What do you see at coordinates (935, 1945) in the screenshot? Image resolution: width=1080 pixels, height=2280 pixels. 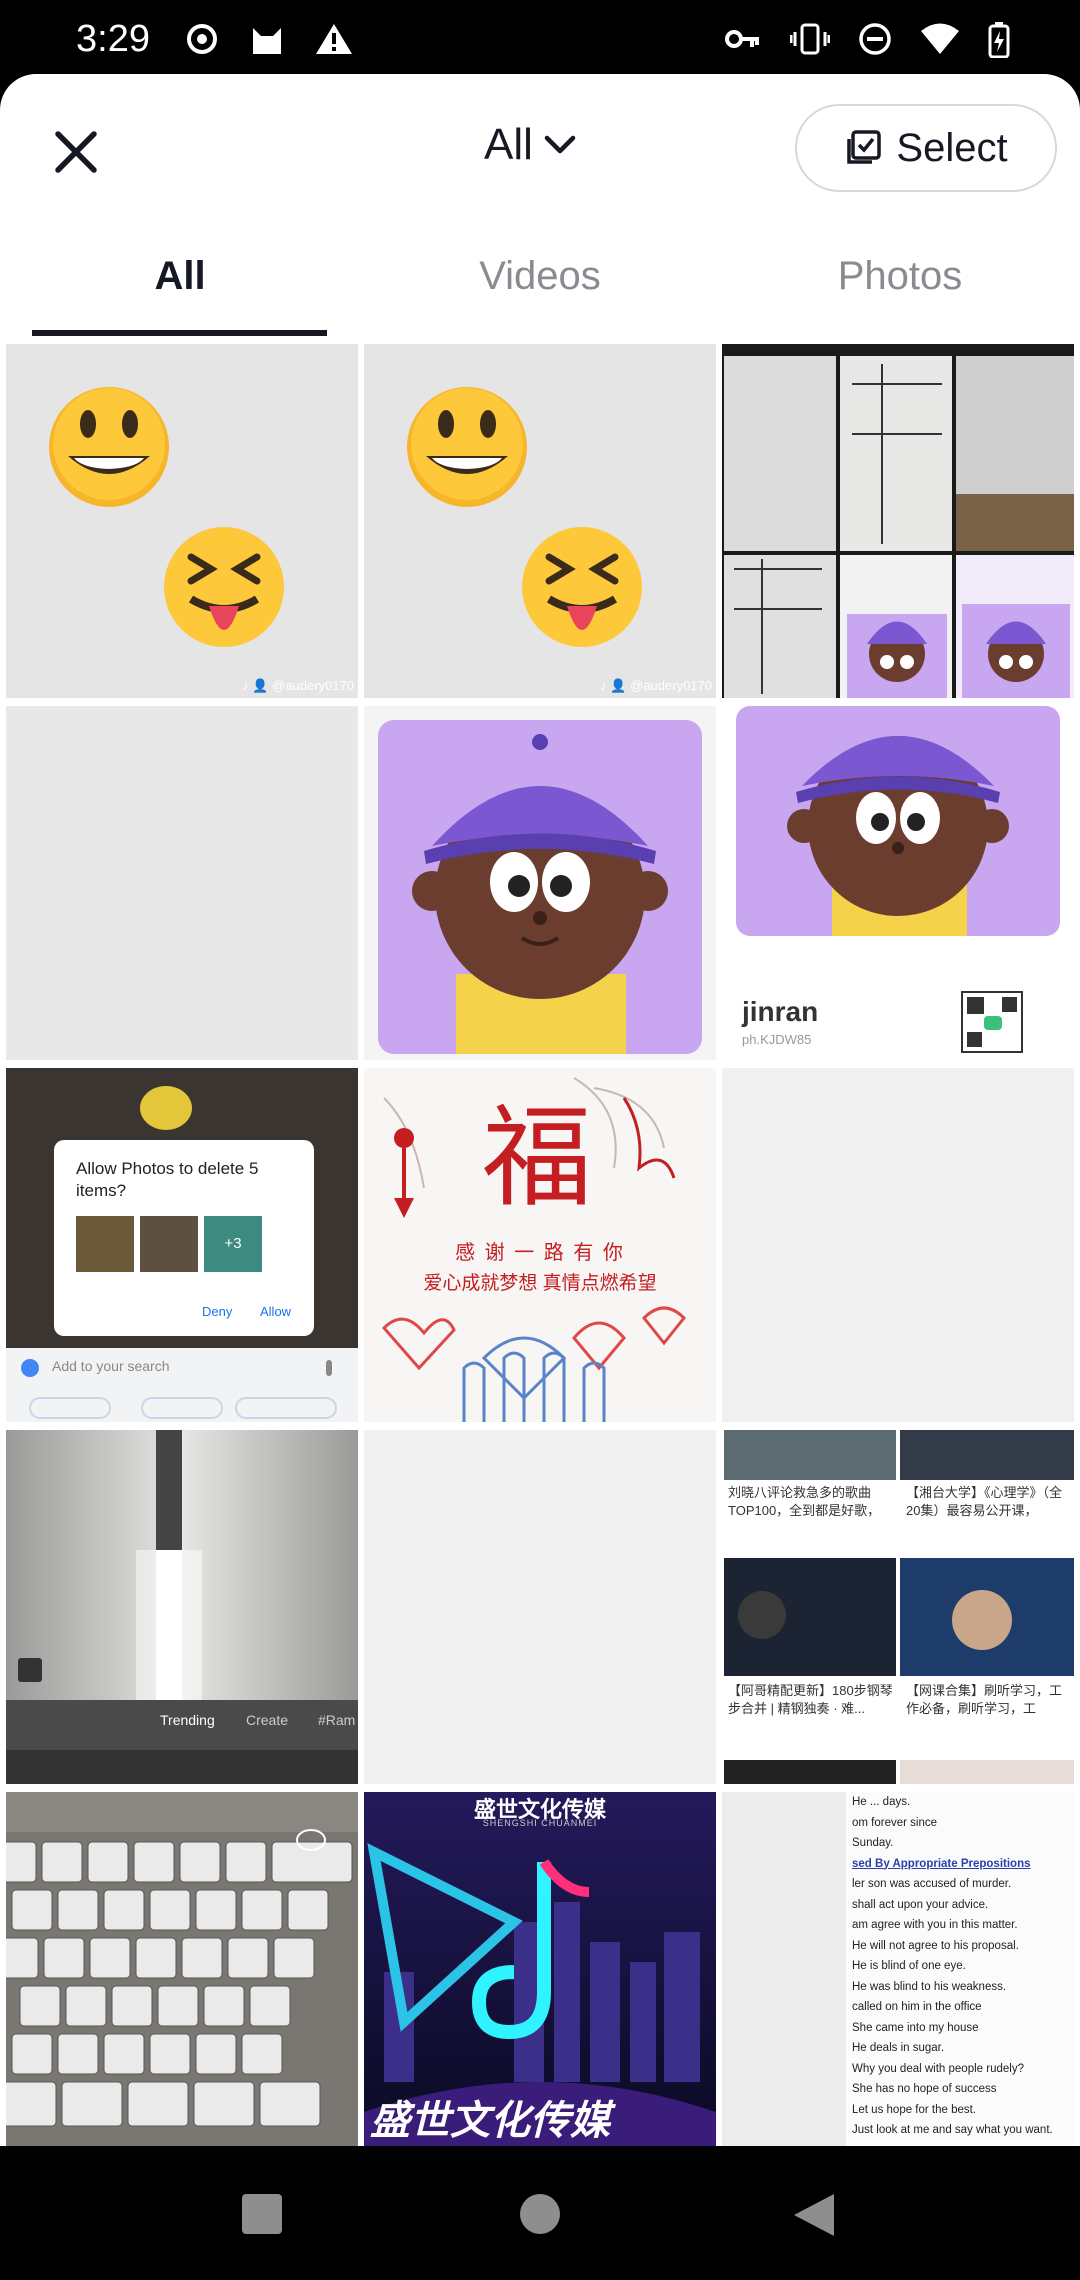 I see `notes-line: He will not agree to his proposal.` at bounding box center [935, 1945].